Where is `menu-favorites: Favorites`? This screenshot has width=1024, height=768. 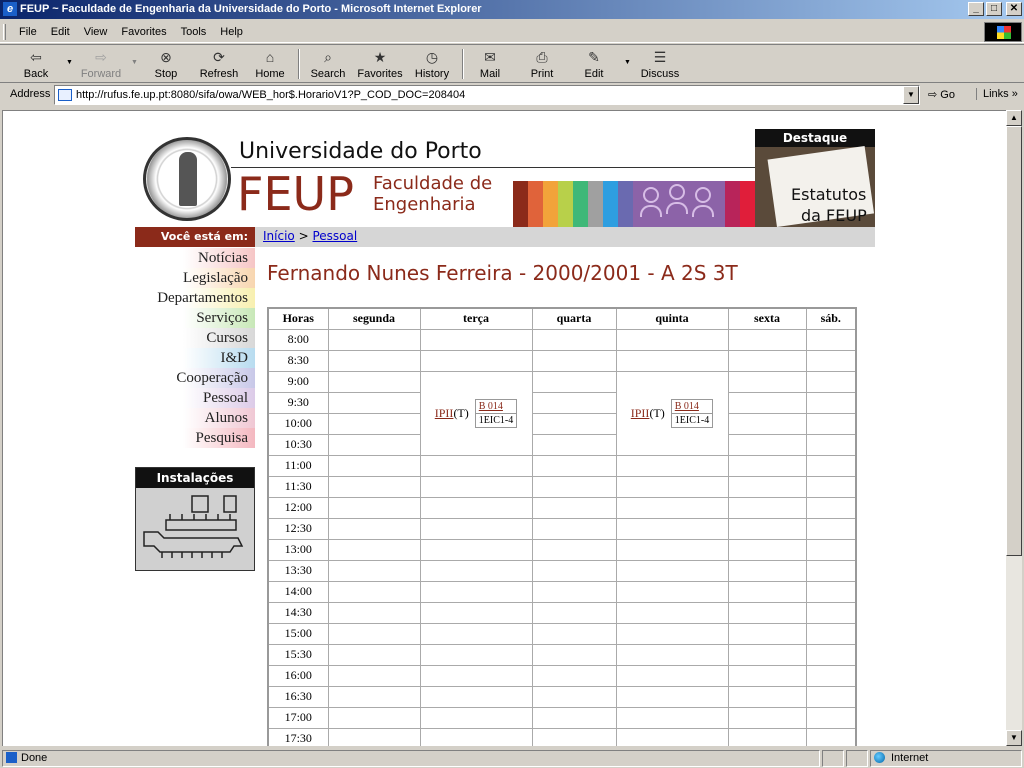
menu-favorites: Favorites is located at coordinates (143, 32).